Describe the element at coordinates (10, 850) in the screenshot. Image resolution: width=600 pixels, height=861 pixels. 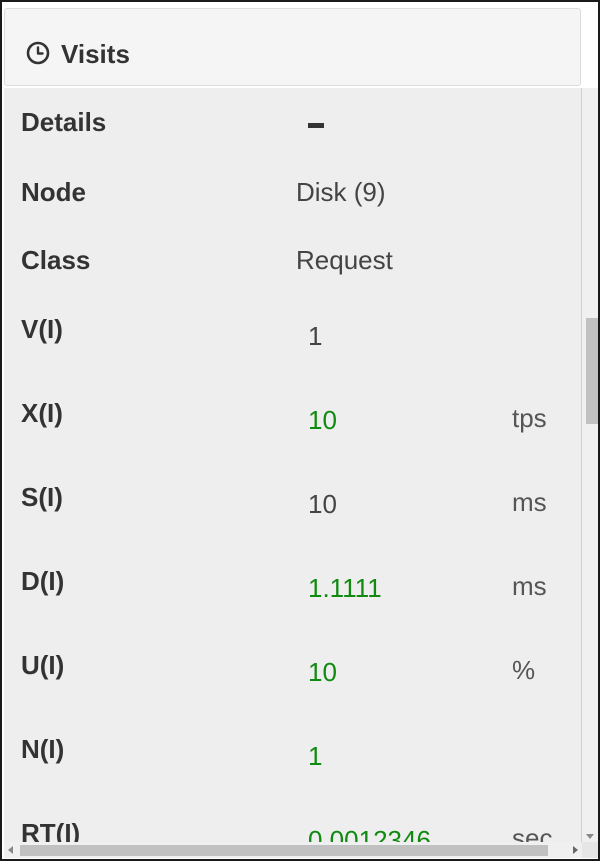
I see `scroll-left-arrow-icon` at that location.